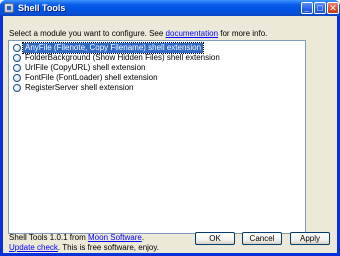  Describe the element at coordinates (9, 8) in the screenshot. I see `app-window-icon` at that location.